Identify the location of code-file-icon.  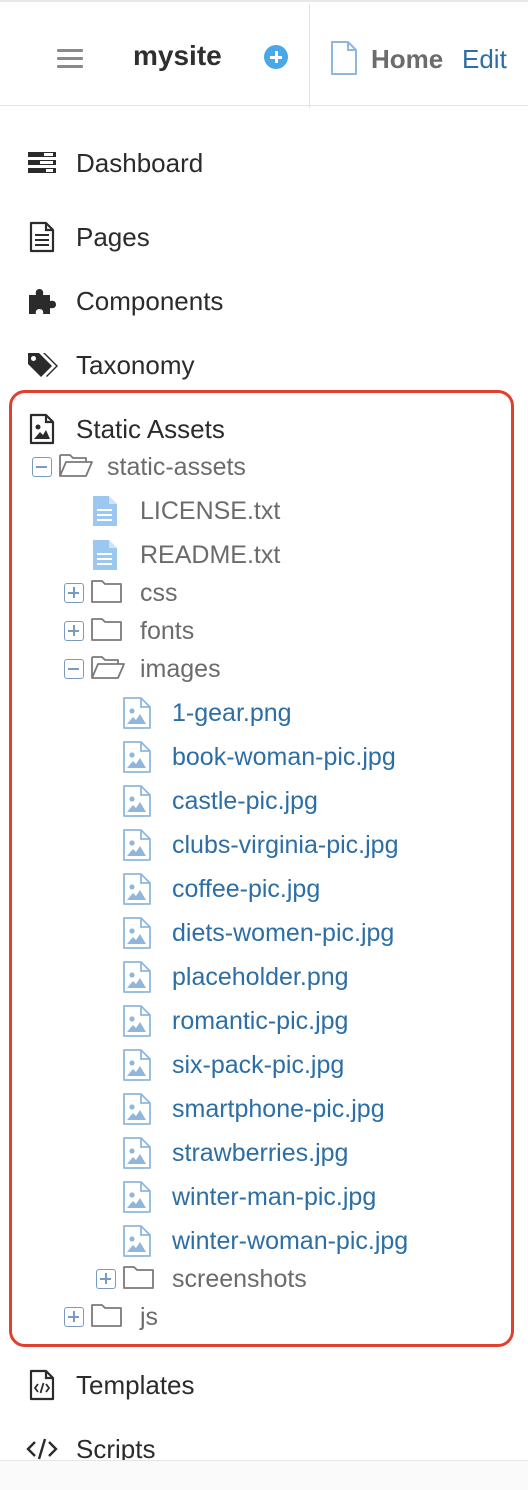
(42, 1385).